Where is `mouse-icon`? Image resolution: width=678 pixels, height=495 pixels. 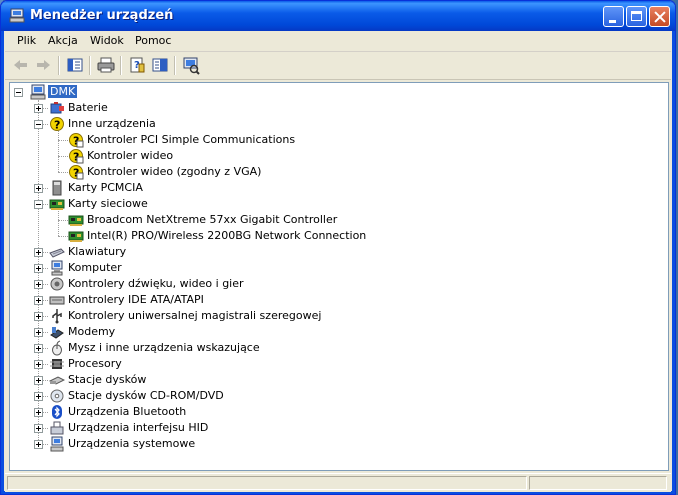
mouse-icon is located at coordinates (57, 348).